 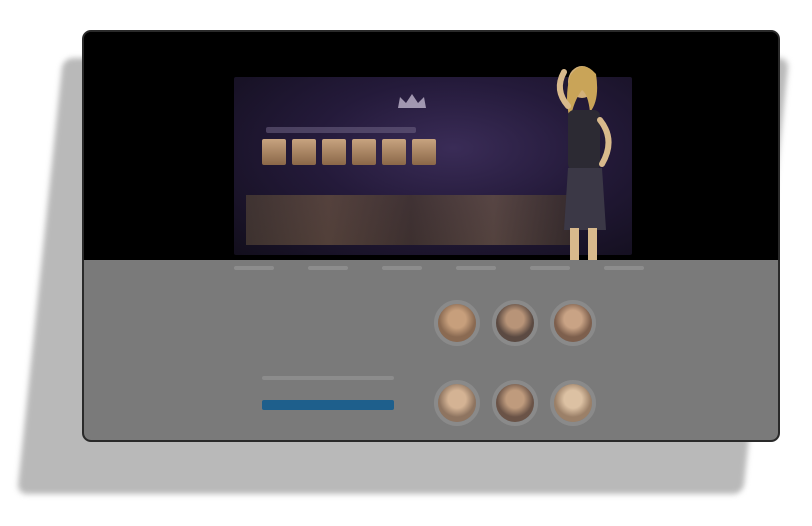 What do you see at coordinates (341, 130) in the screenshot?
I see `banner-tagline` at bounding box center [341, 130].